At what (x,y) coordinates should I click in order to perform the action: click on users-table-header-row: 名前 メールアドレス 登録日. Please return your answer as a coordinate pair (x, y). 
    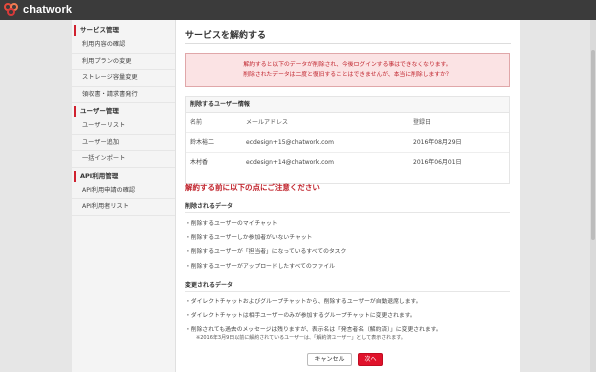
    Looking at the image, I should click on (347, 123).